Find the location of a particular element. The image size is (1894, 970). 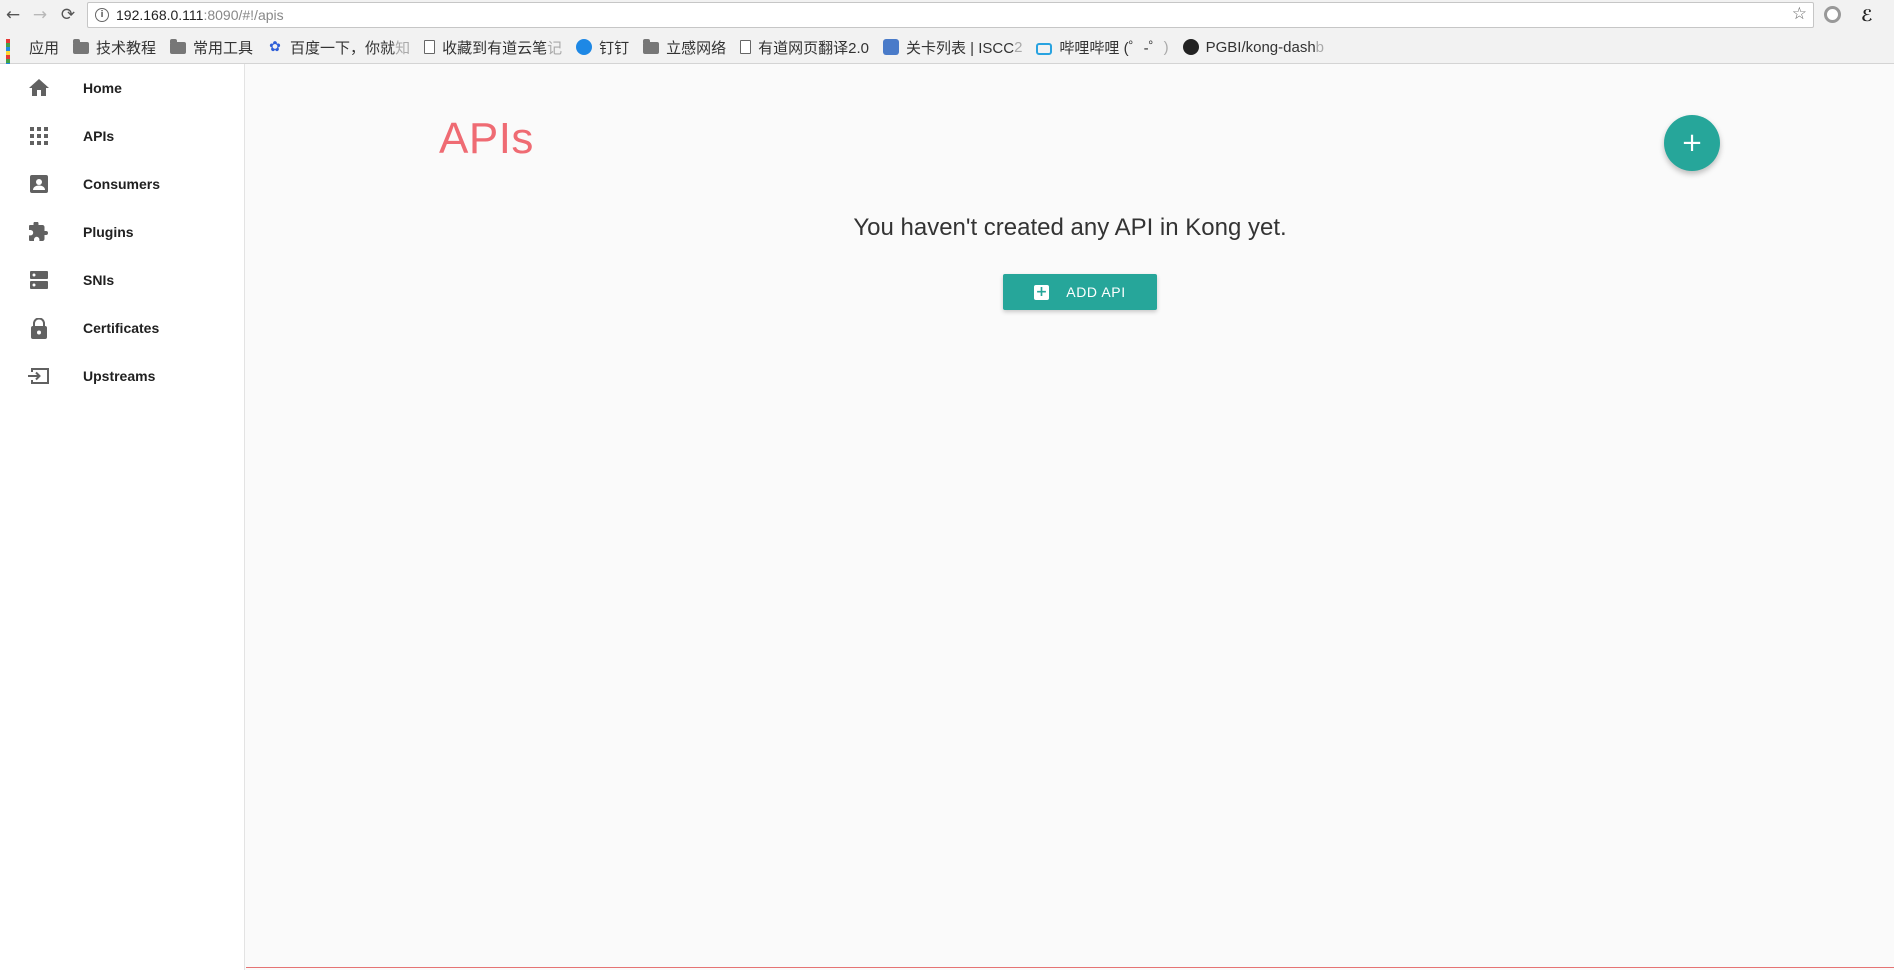

sidebar-item-consumers: Consumers is located at coordinates (122, 184).